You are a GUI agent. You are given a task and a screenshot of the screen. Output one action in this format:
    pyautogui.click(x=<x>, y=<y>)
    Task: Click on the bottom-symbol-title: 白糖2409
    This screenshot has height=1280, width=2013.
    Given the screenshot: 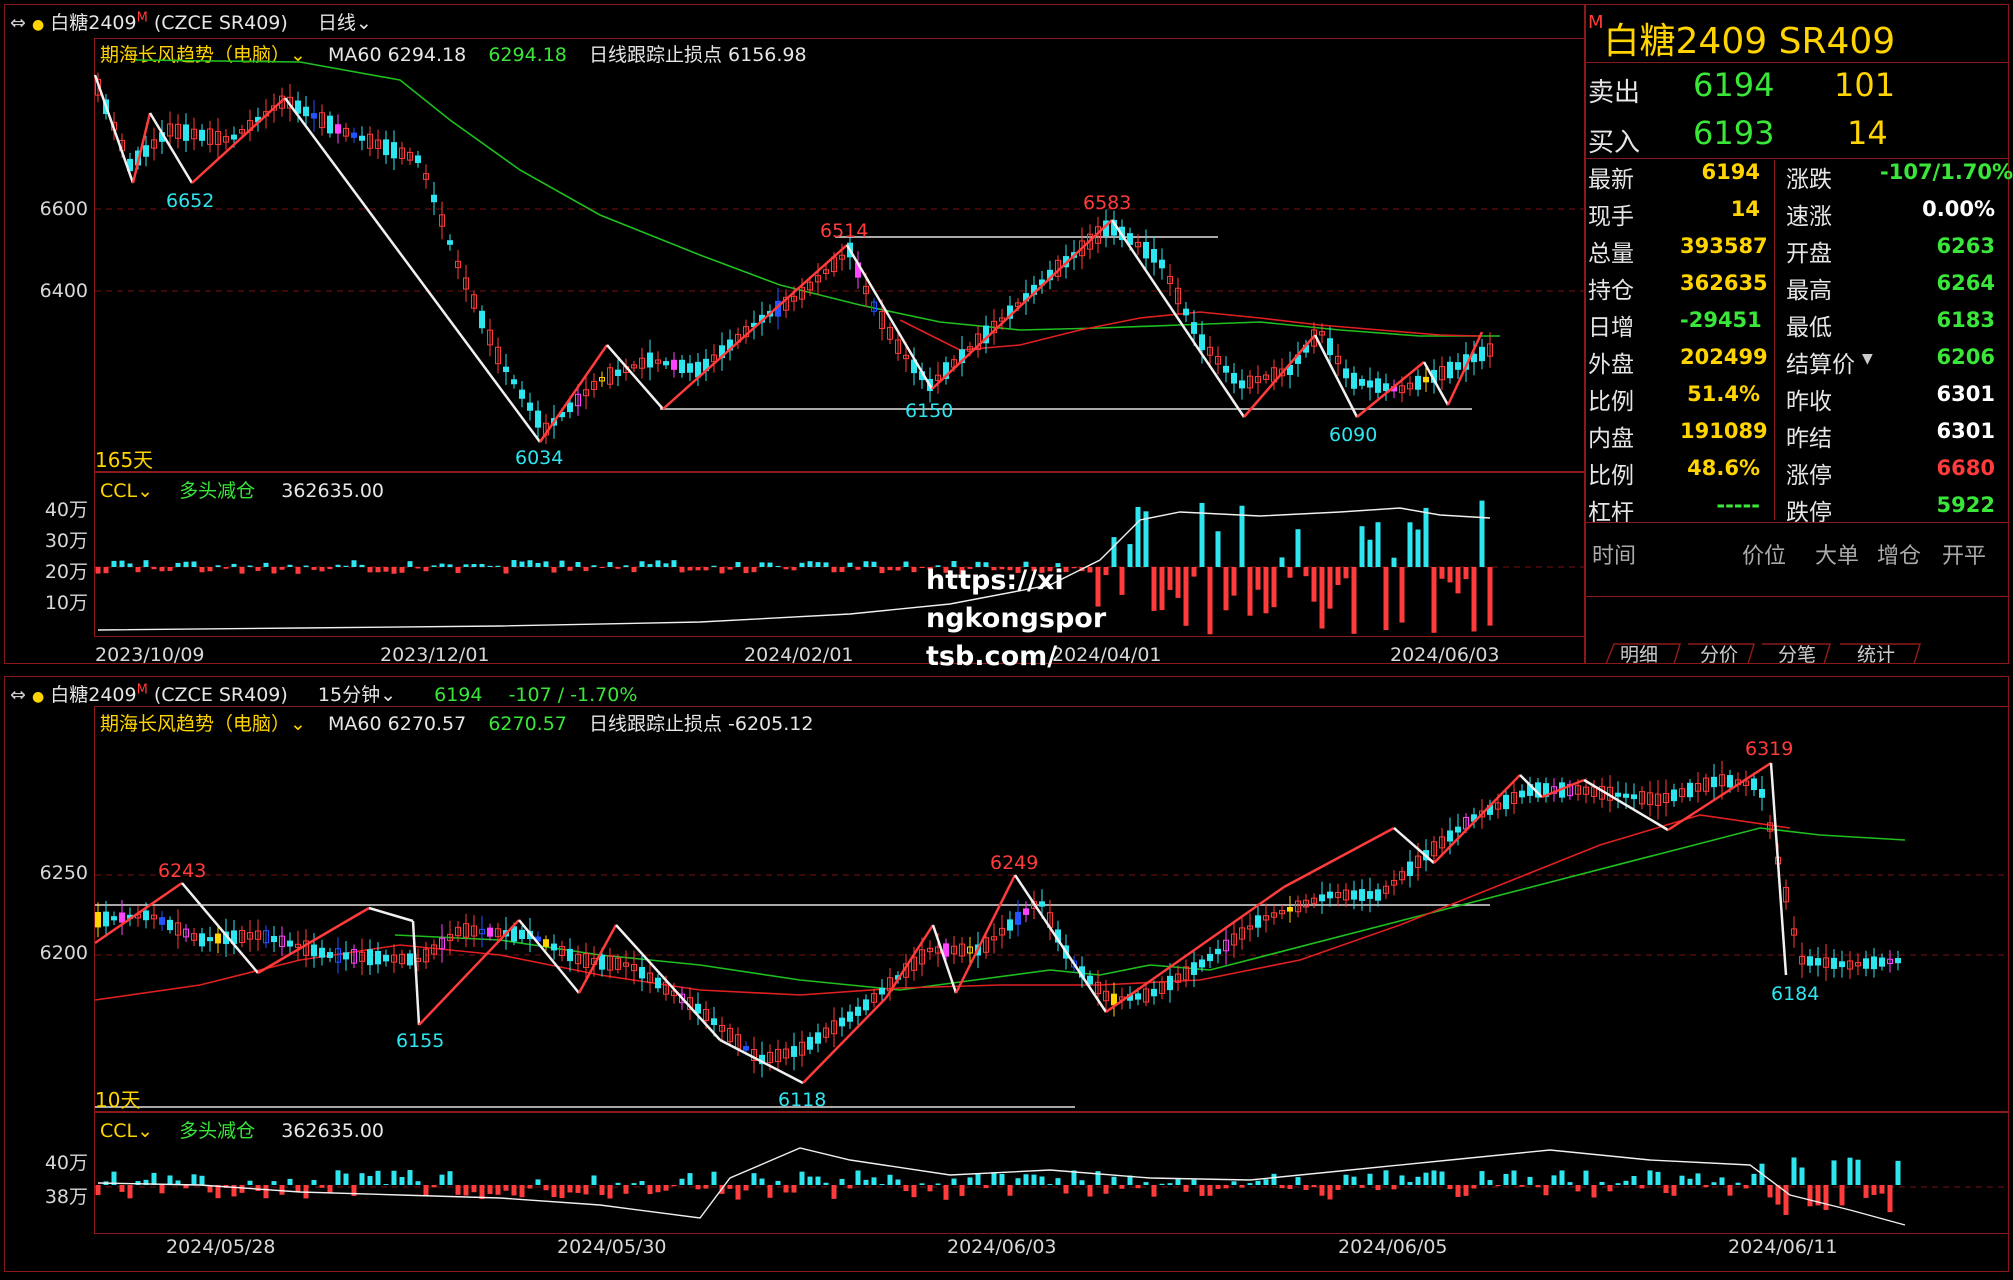 What is the action you would take?
    pyautogui.click(x=93, y=695)
    